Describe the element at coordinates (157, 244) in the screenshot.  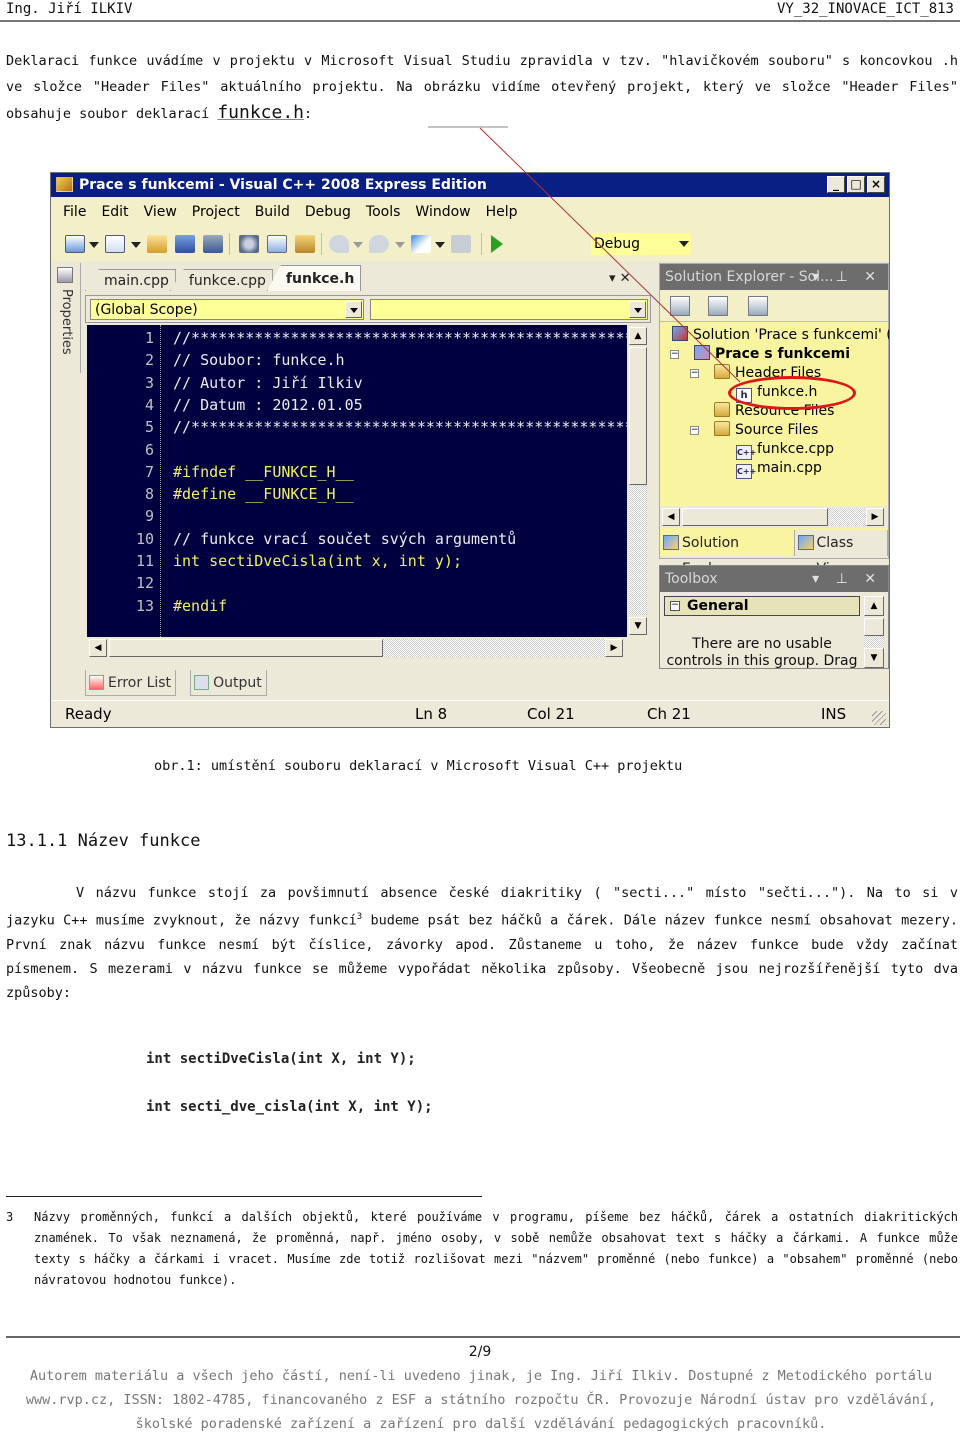
I see `open-icon` at that location.